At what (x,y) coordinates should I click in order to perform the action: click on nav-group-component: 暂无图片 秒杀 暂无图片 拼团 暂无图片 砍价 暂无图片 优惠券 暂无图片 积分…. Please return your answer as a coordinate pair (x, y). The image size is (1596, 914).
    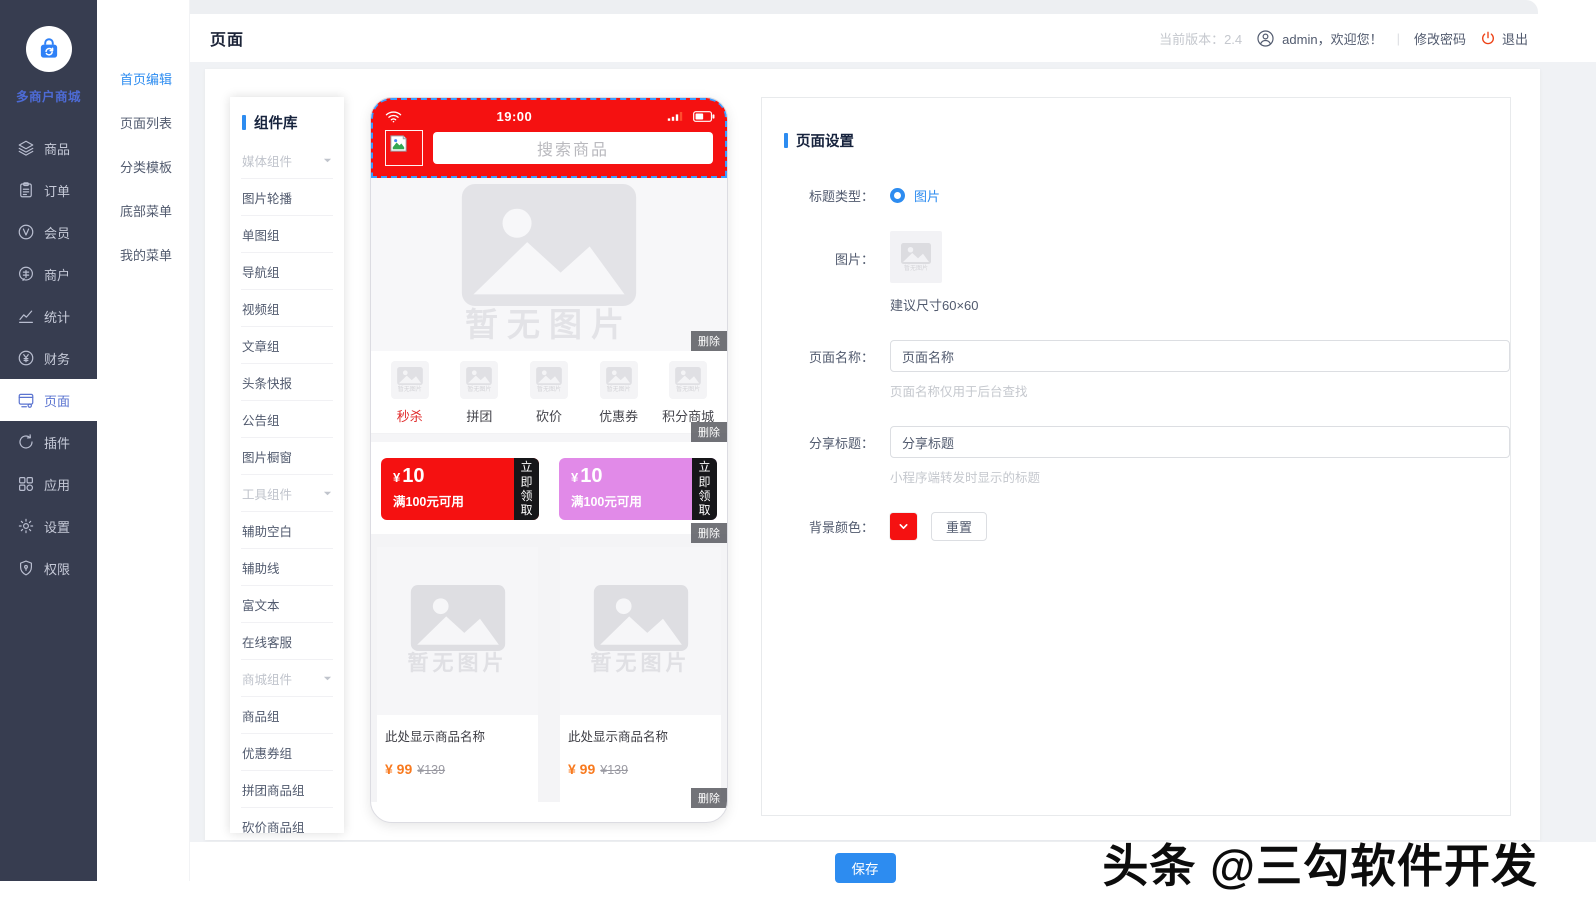
    Looking at the image, I should click on (549, 396).